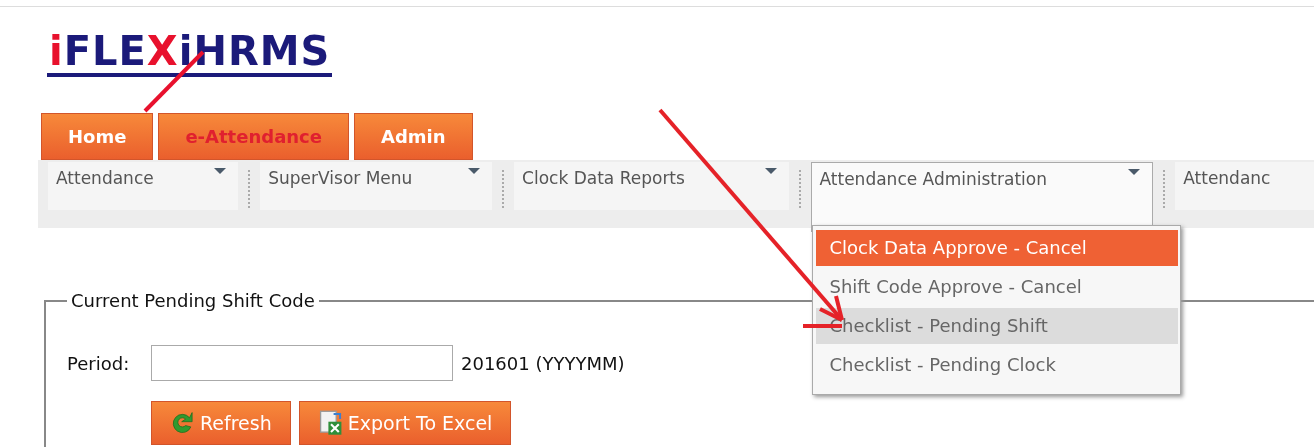  What do you see at coordinates (405, 423) in the screenshot?
I see `action-button: Export To Excel` at bounding box center [405, 423].